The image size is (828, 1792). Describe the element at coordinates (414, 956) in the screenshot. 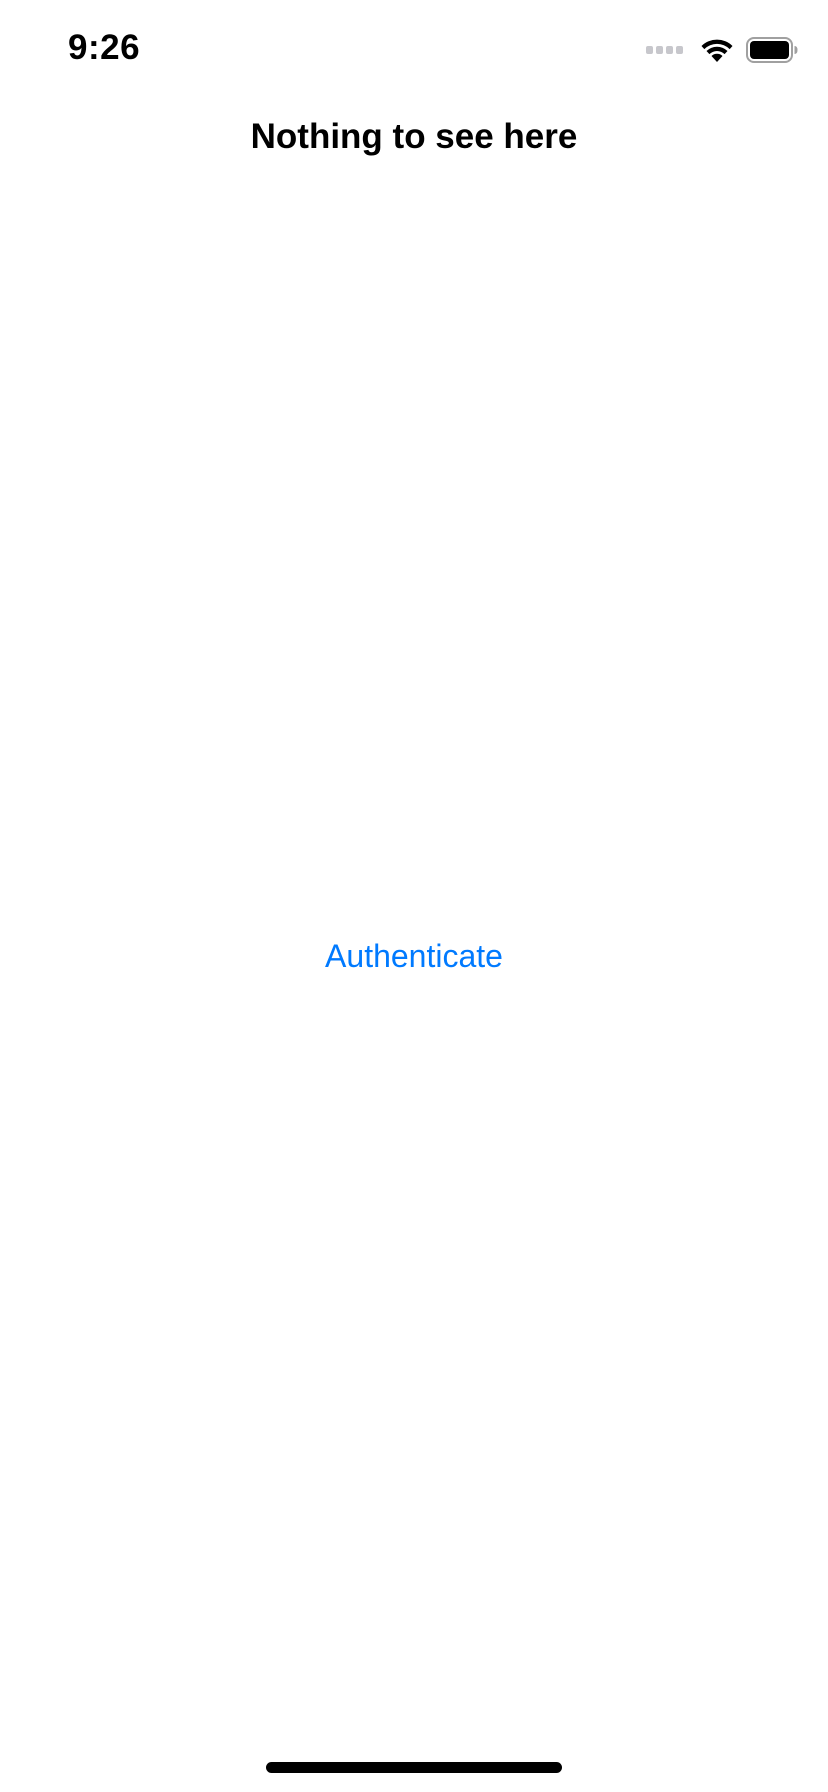

I see `authenticate-button: Authenticate` at that location.